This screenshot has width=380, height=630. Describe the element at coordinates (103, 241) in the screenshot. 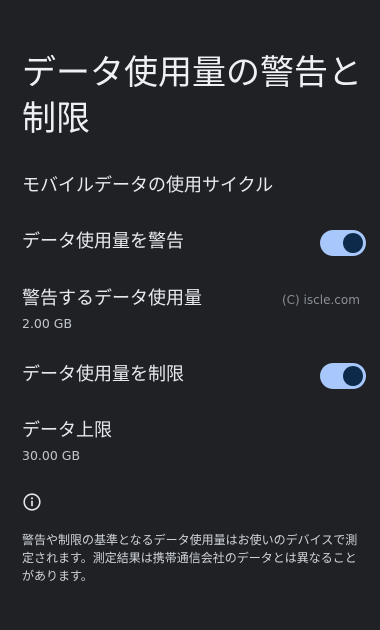

I see `data-warning-label: データ使用量を警告` at that location.